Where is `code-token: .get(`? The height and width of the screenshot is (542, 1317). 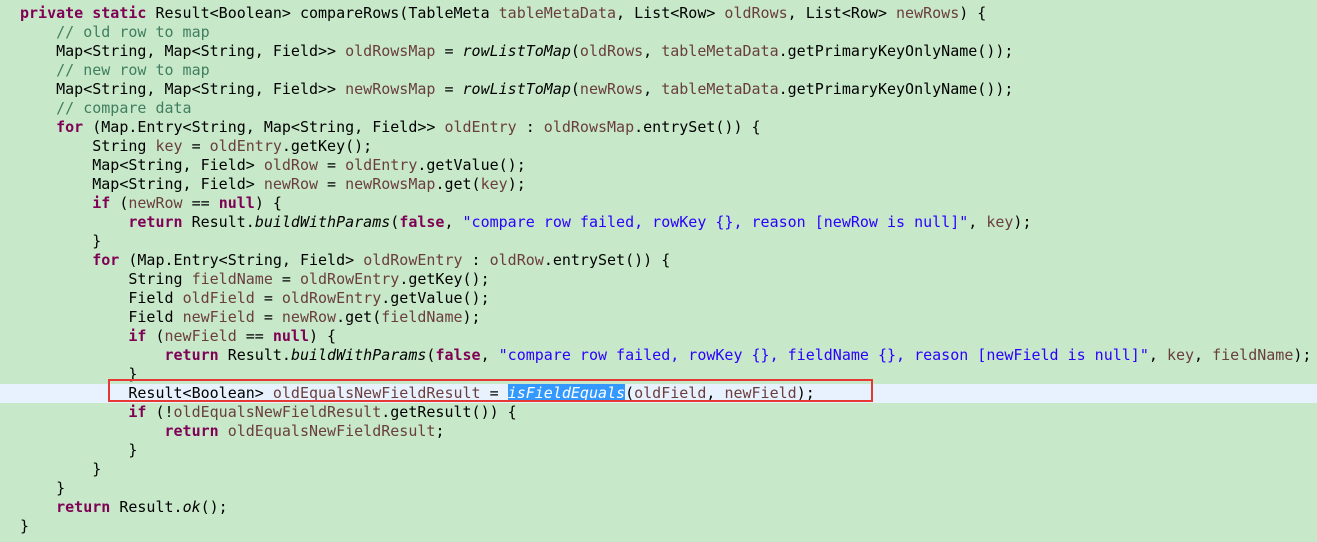
code-token: .get( is located at coordinates (458, 184).